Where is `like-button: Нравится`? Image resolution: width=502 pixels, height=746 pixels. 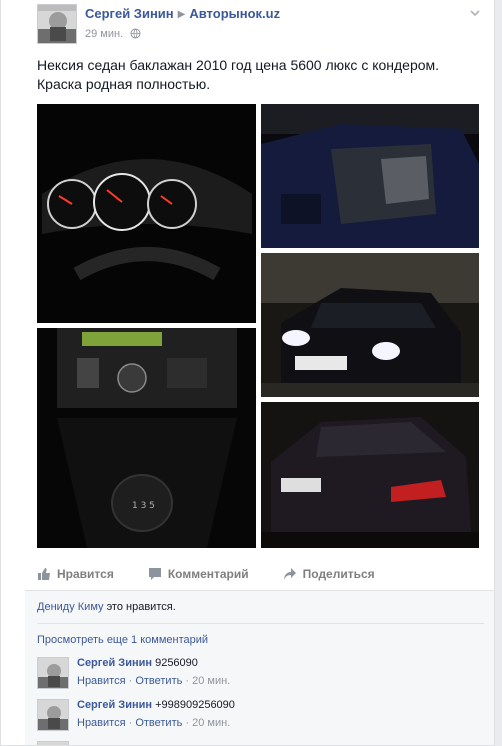
like-button: Нравится is located at coordinates (75, 574).